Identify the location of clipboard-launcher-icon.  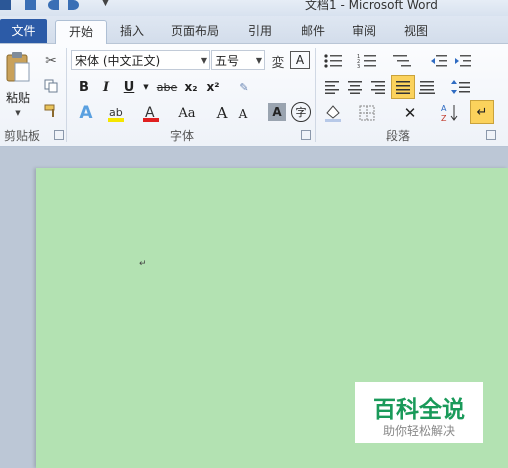
(59, 135).